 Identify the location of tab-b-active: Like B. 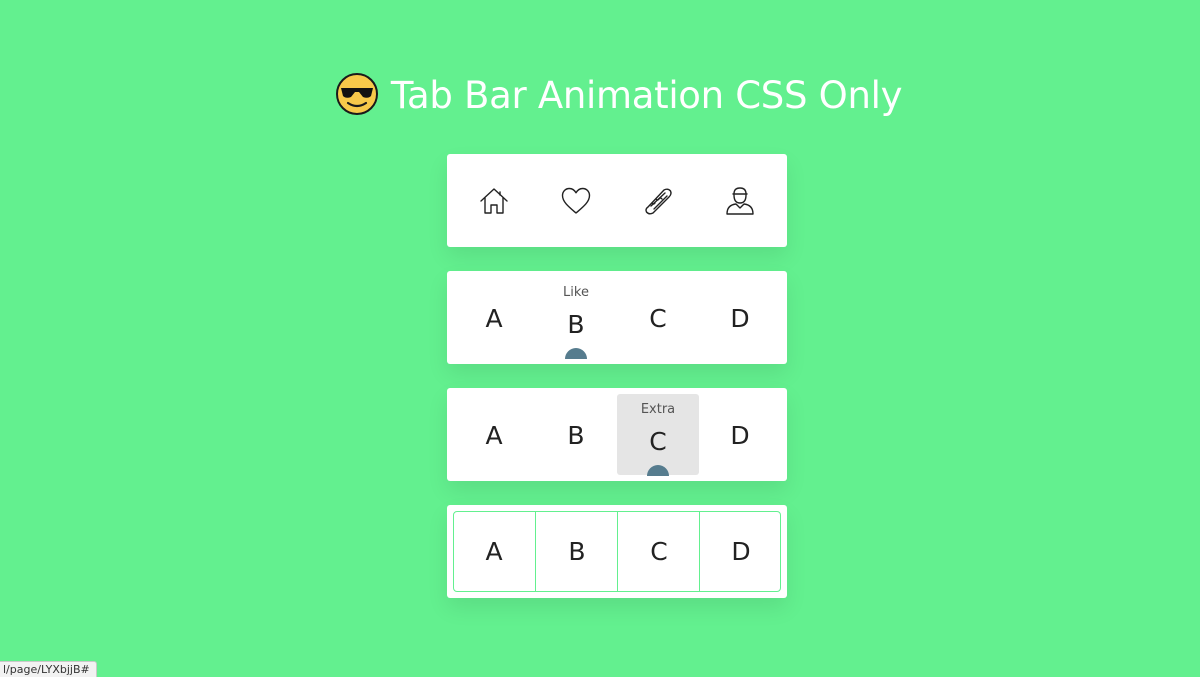
(576, 317).